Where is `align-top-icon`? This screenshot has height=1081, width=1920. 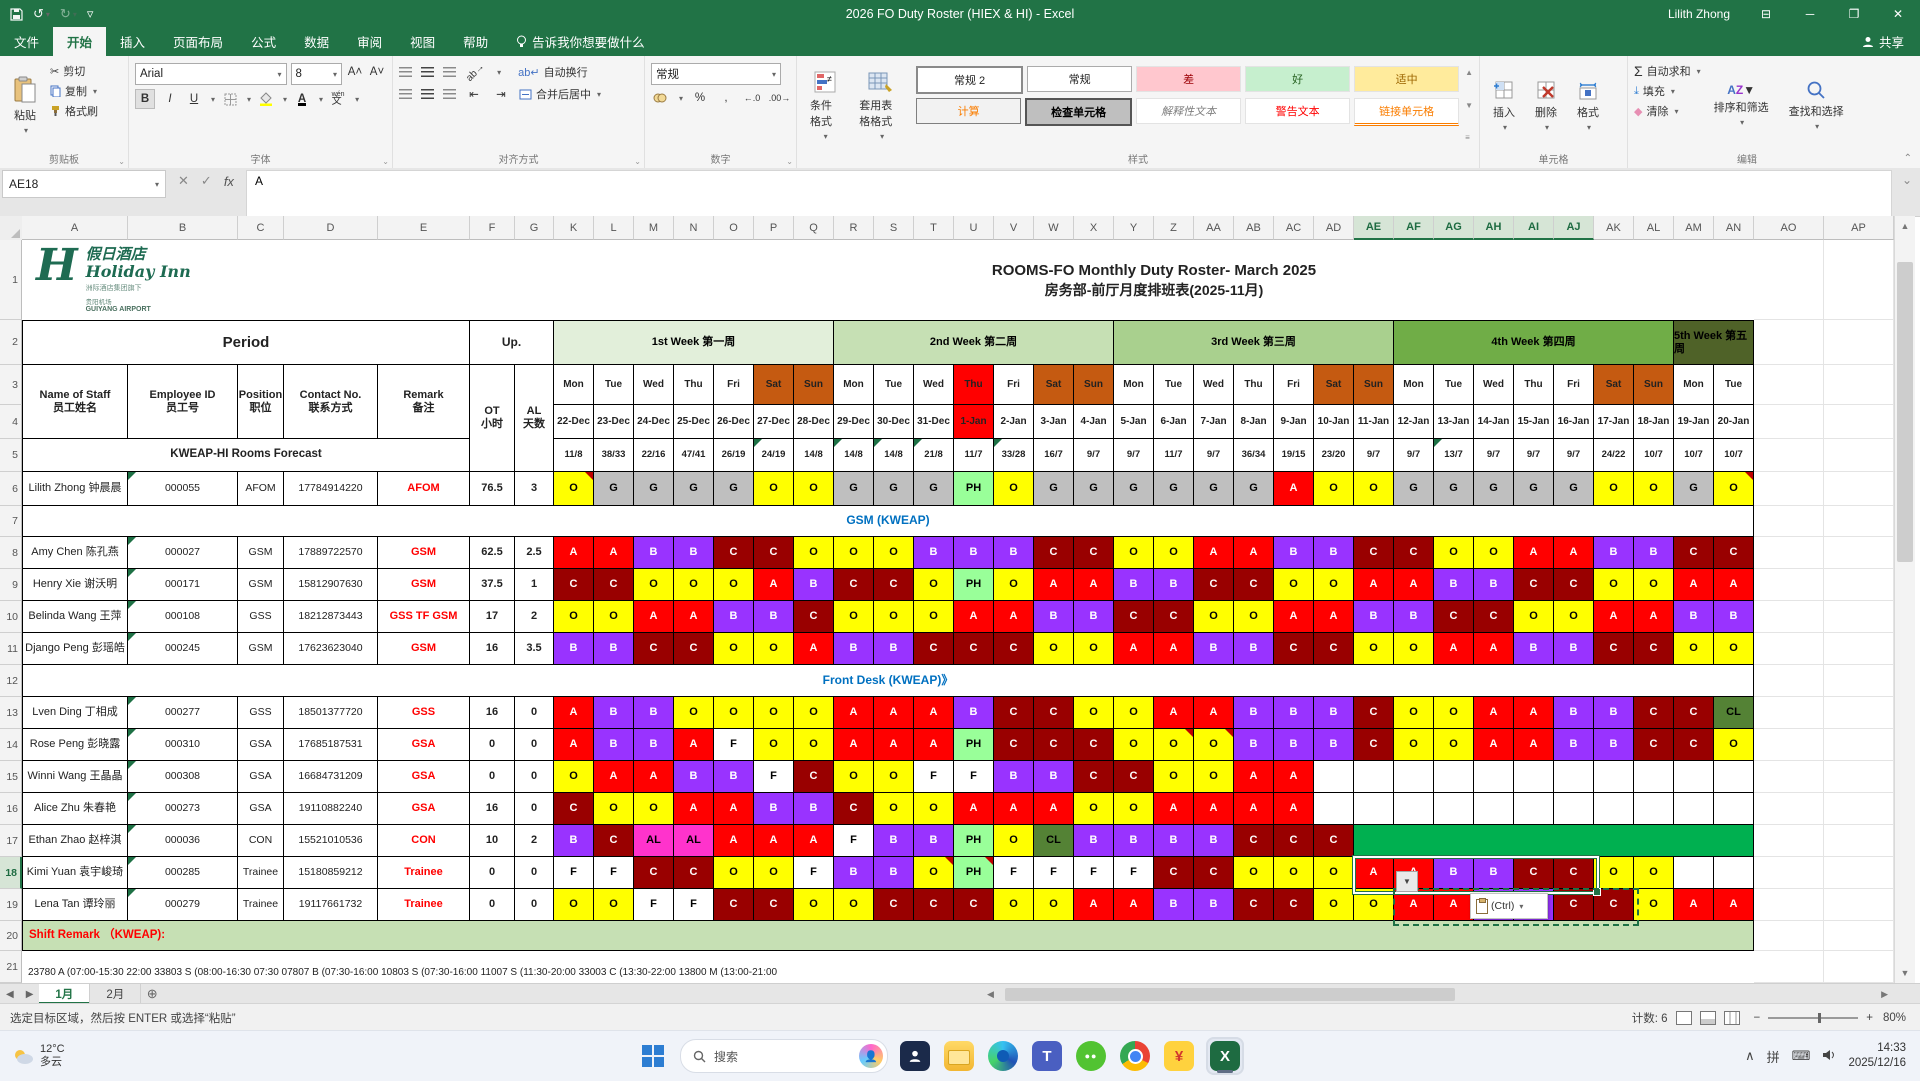
align-top-icon is located at coordinates (405, 72).